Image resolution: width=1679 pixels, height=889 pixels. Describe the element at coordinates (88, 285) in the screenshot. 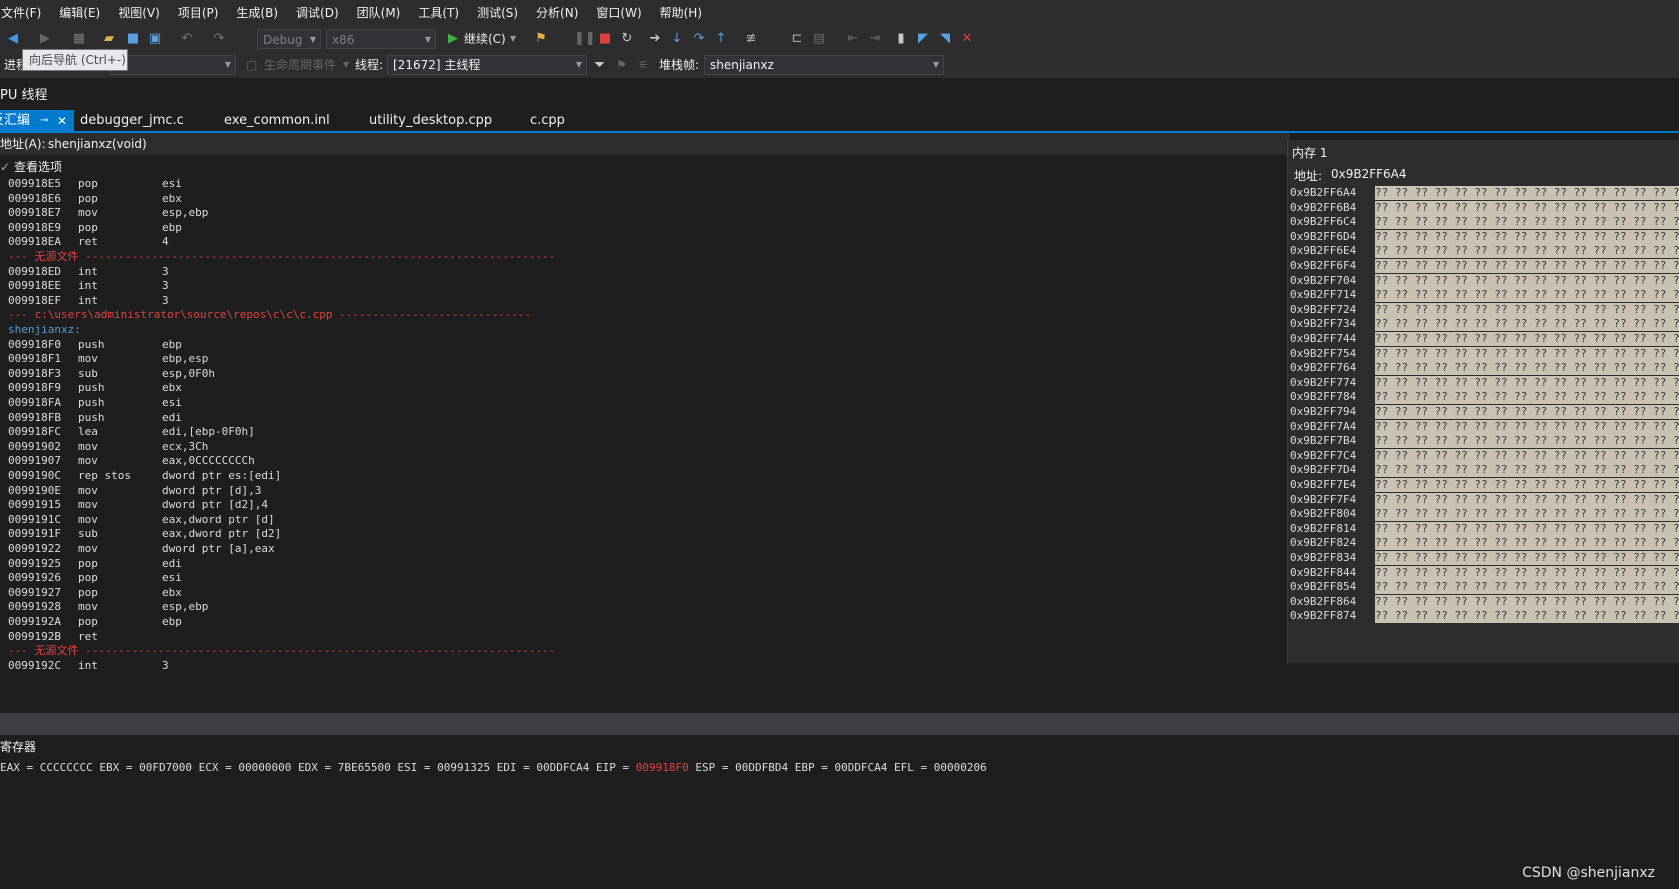

I see `disasm-line: 009918EE int 3` at that location.